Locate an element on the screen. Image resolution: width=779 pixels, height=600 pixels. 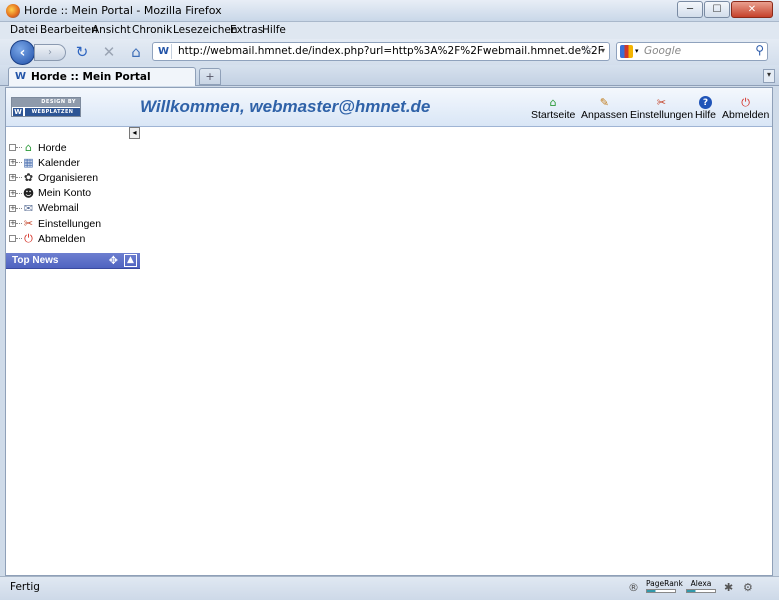
forward-button: › is located at coordinates (50, 52).